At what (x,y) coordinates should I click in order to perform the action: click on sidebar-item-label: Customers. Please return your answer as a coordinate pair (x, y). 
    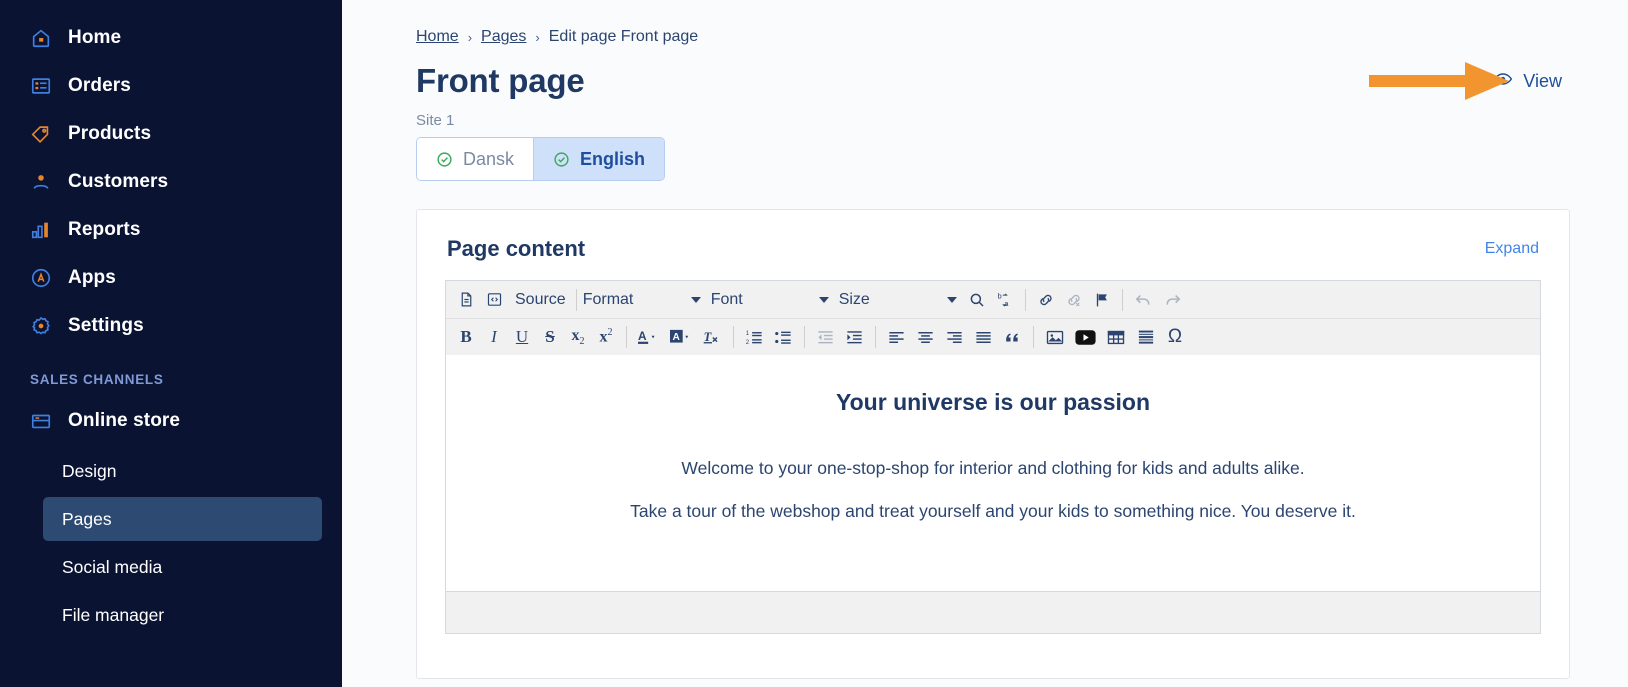
    Looking at the image, I should click on (118, 181).